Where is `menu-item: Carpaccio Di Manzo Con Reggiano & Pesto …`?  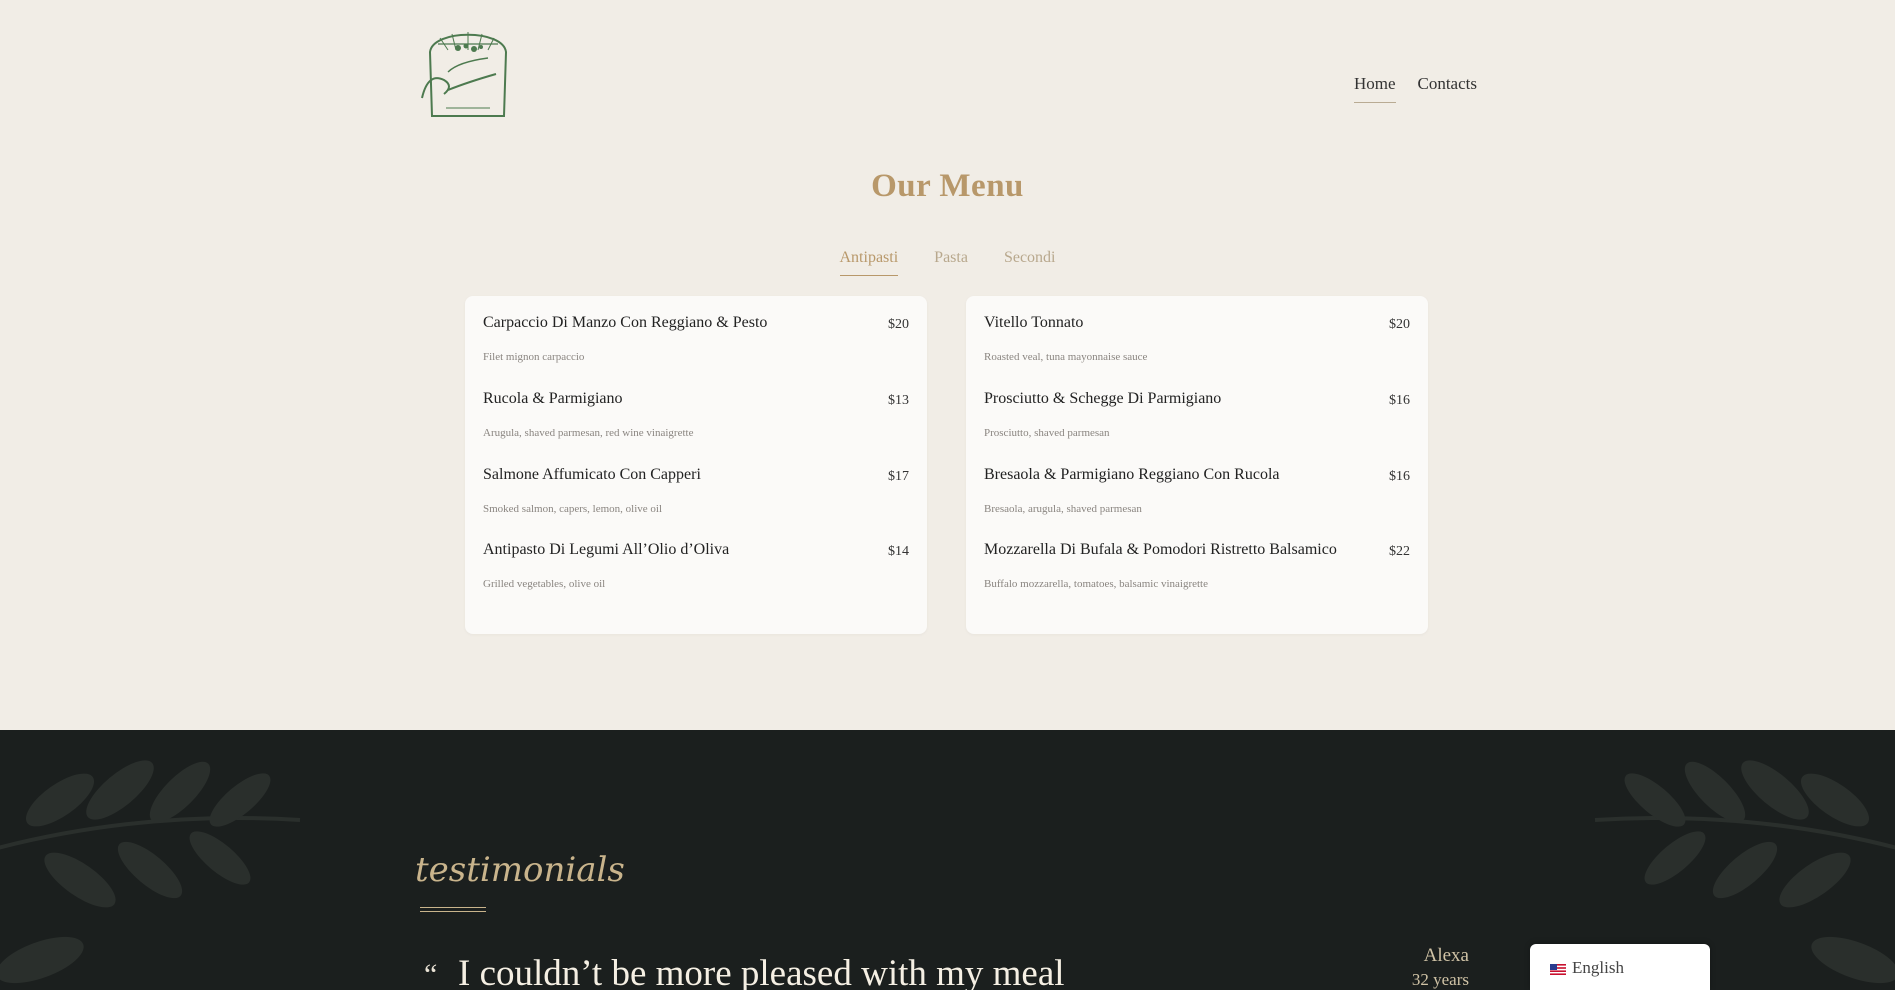 menu-item: Carpaccio Di Manzo Con Reggiano & Pesto … is located at coordinates (696, 329).